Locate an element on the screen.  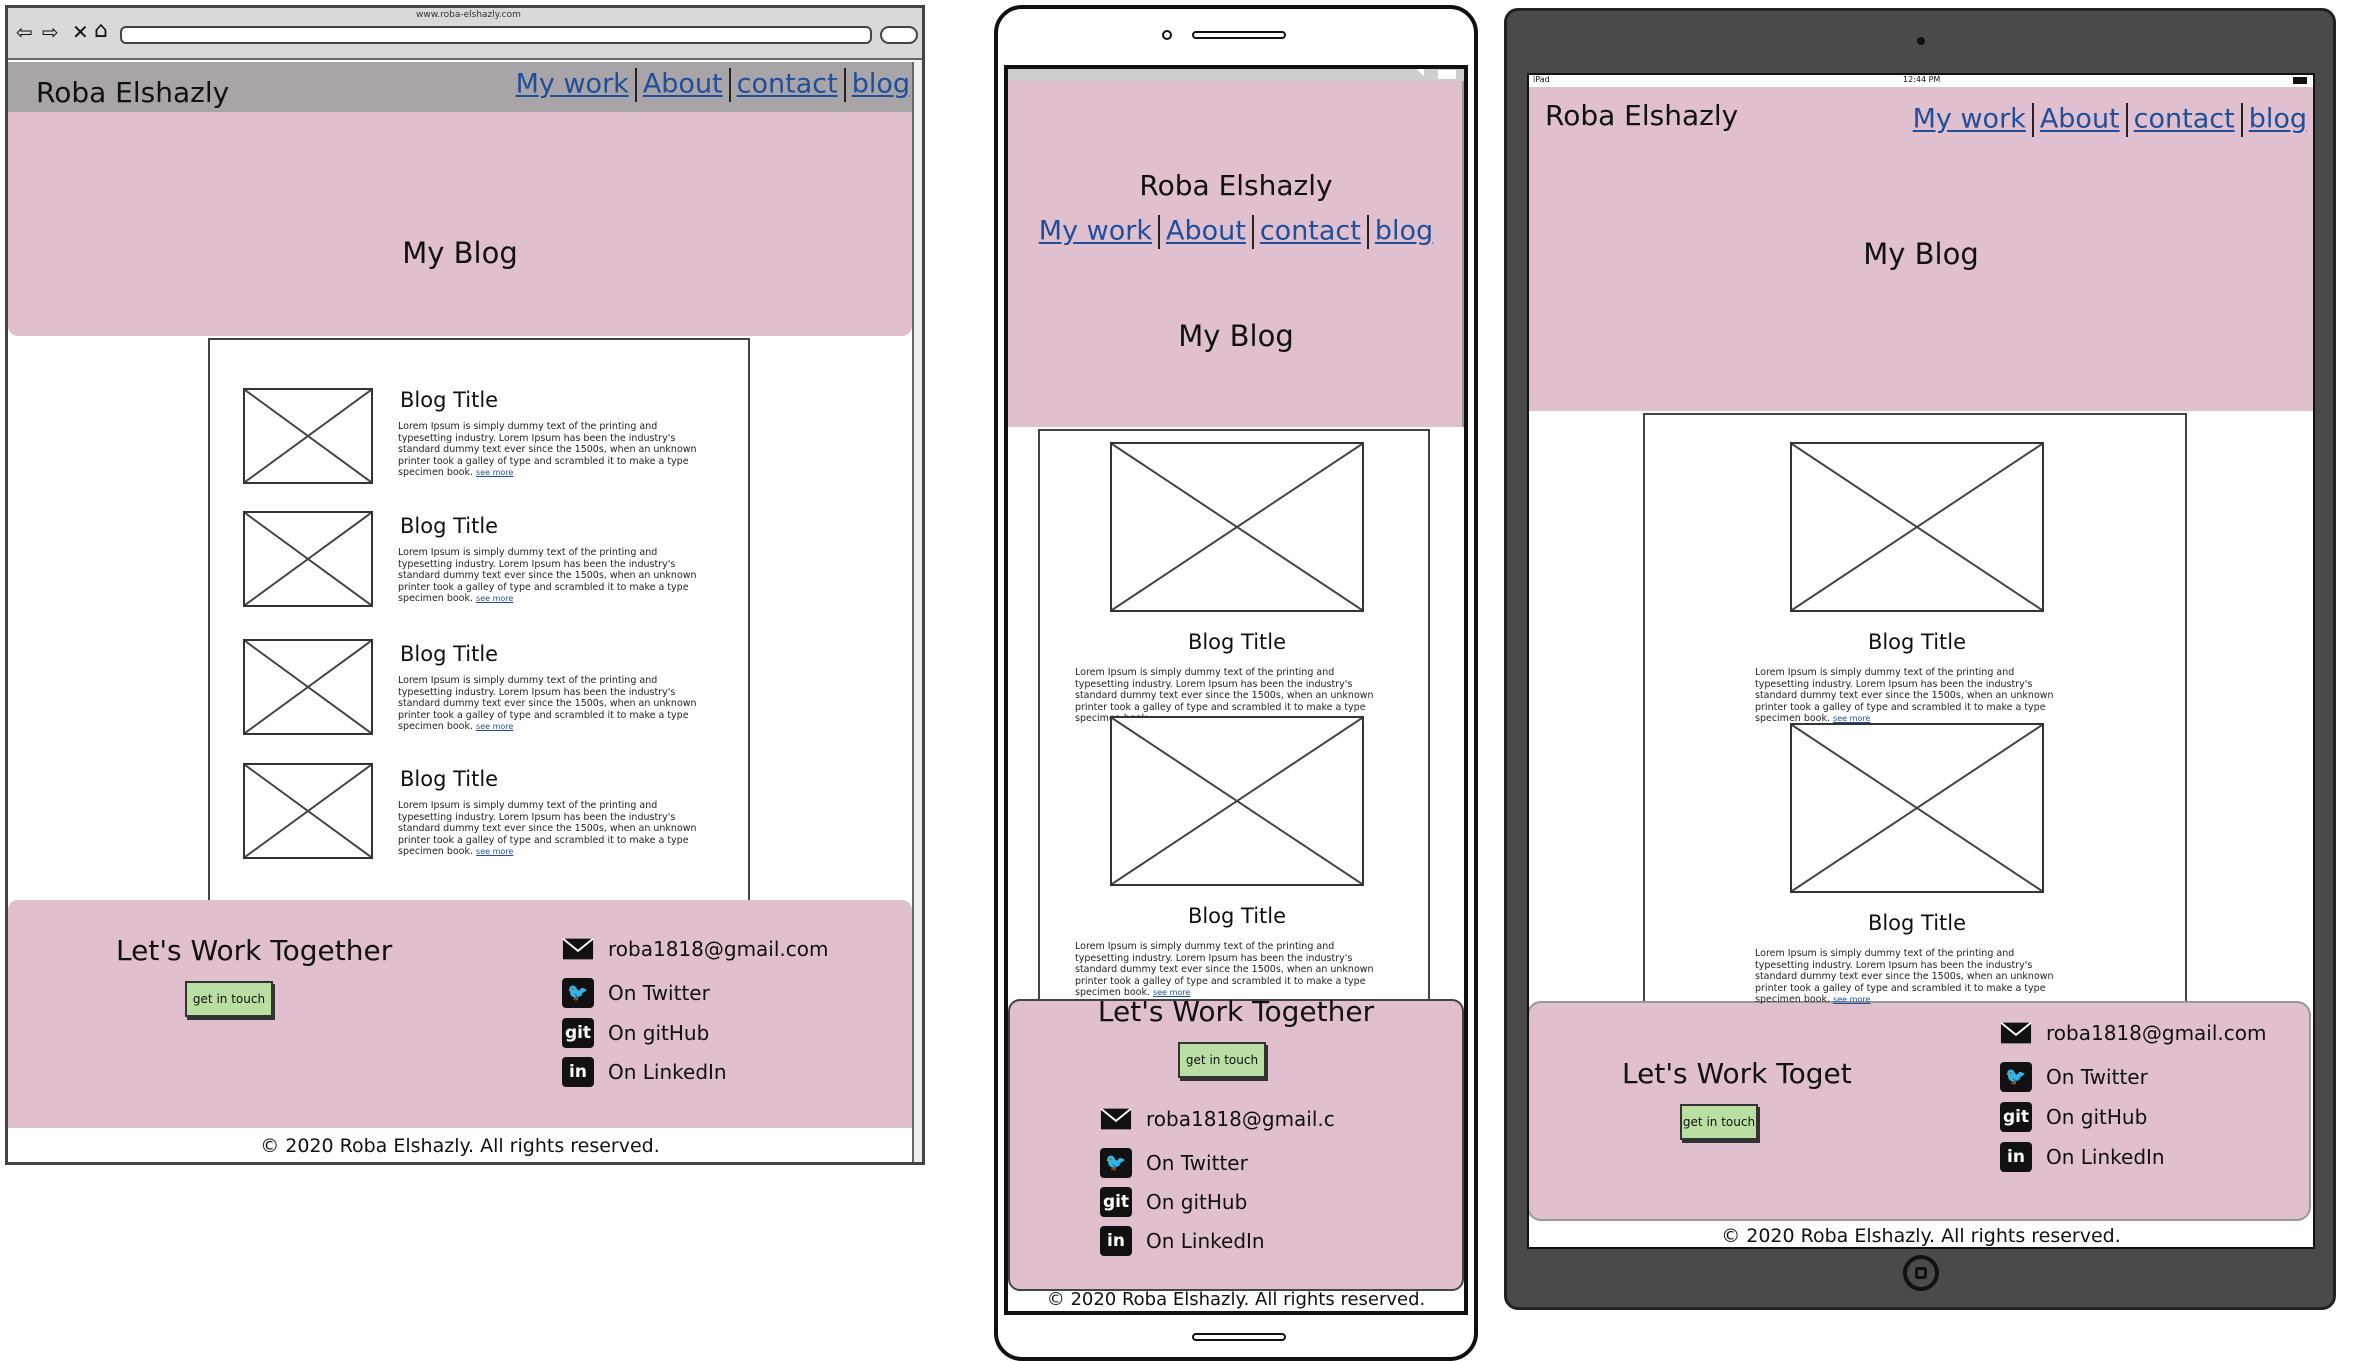
mobile-linkedin-row: in On LinkedIn is located at coordinates (1182, 1241).